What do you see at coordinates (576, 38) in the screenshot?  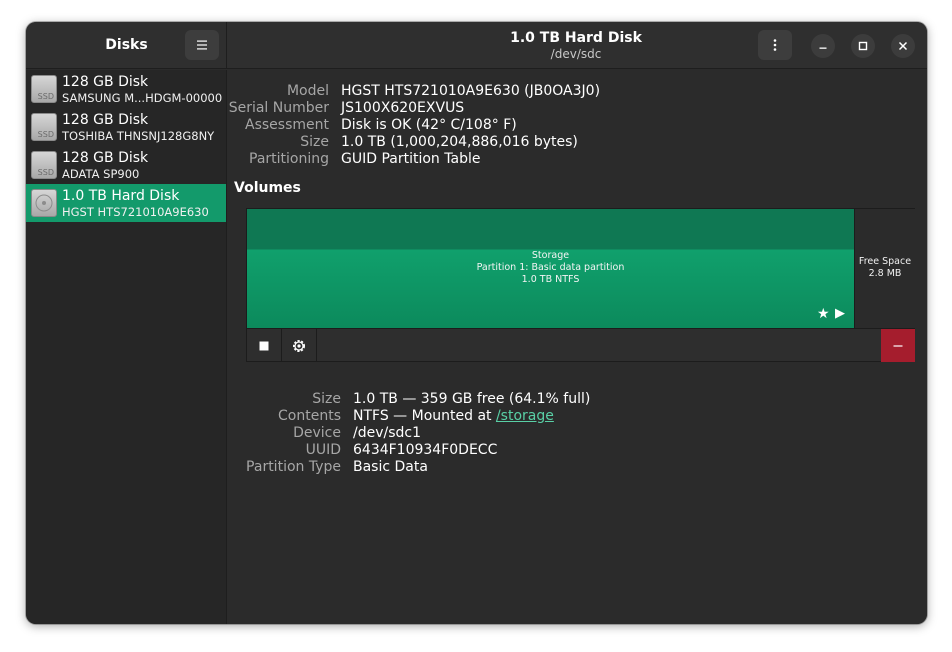 I see `window-title: 1.0 TB Hard Disk` at bounding box center [576, 38].